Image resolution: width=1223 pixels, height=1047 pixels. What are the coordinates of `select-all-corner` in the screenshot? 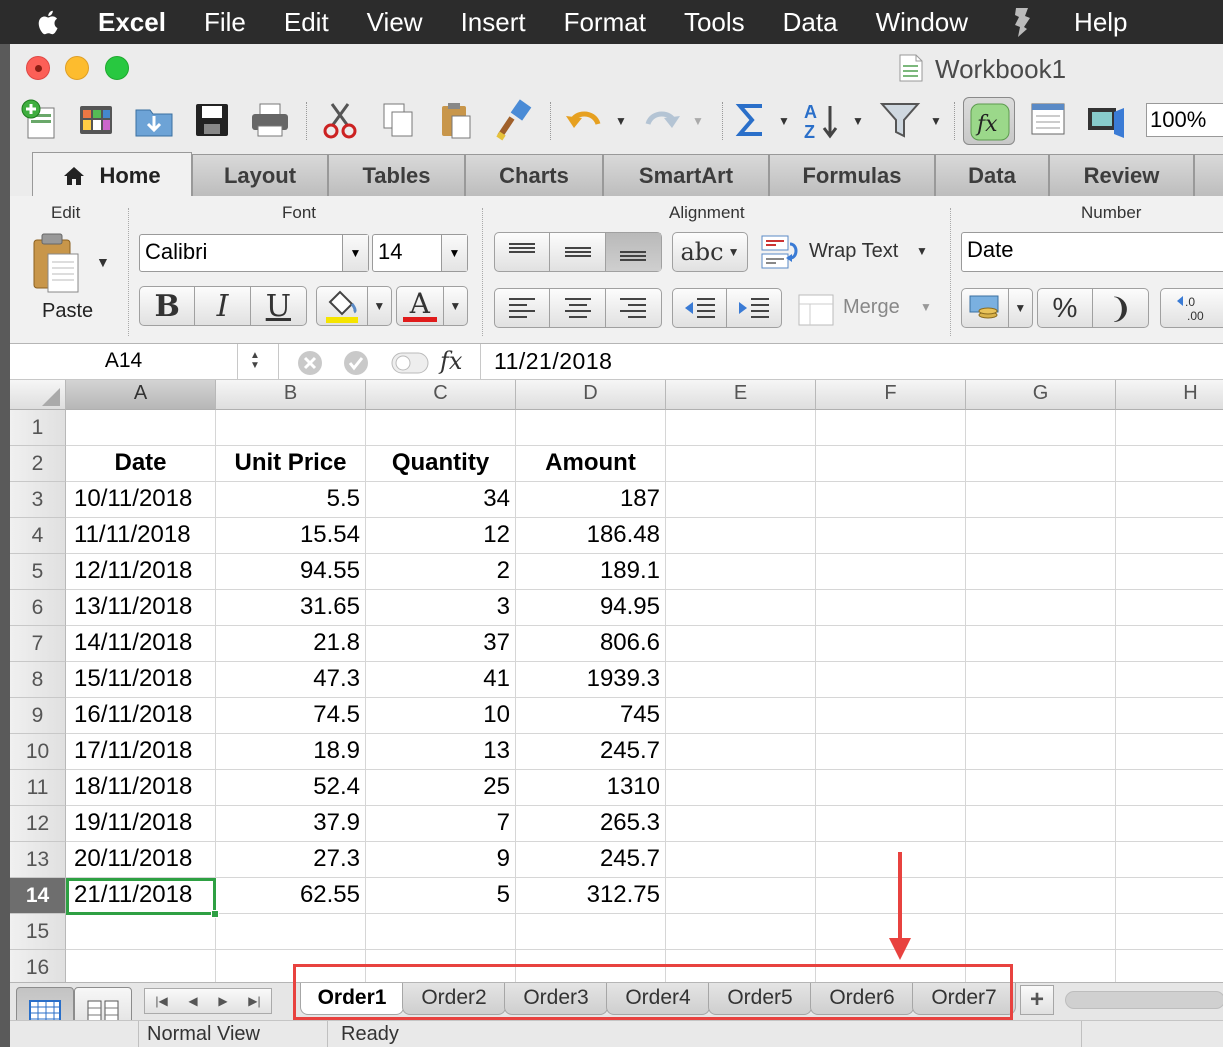 It's located at (38, 395).